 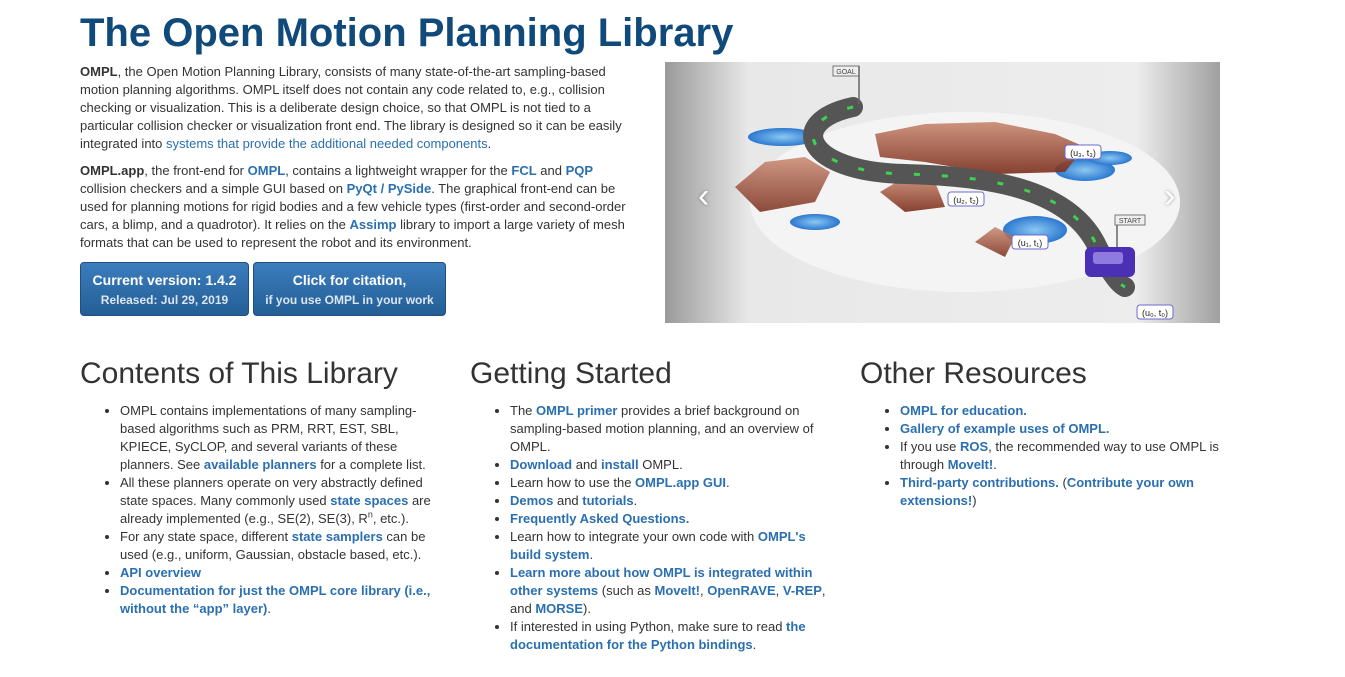 I want to click on api-overview-link: API overview, so click(x=160, y=572).